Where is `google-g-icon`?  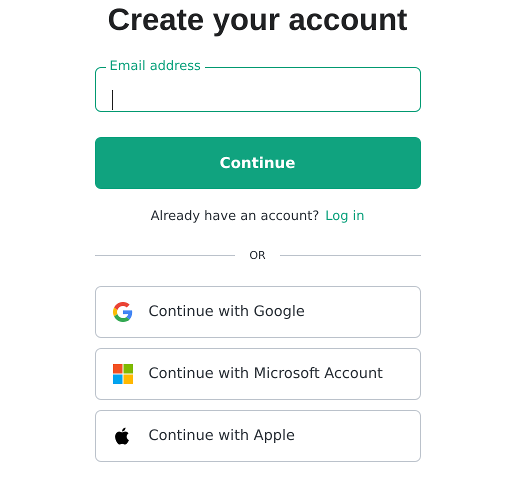
google-g-icon is located at coordinates (122, 312).